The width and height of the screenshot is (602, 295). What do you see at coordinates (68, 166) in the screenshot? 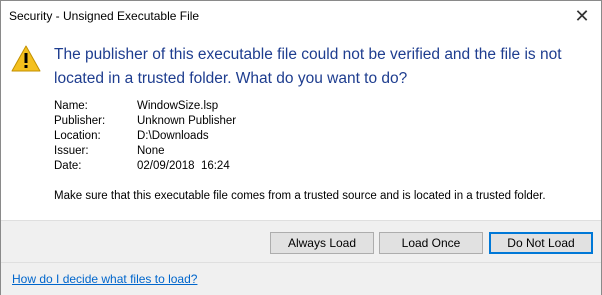
I see `detail-label: Date:` at bounding box center [68, 166].